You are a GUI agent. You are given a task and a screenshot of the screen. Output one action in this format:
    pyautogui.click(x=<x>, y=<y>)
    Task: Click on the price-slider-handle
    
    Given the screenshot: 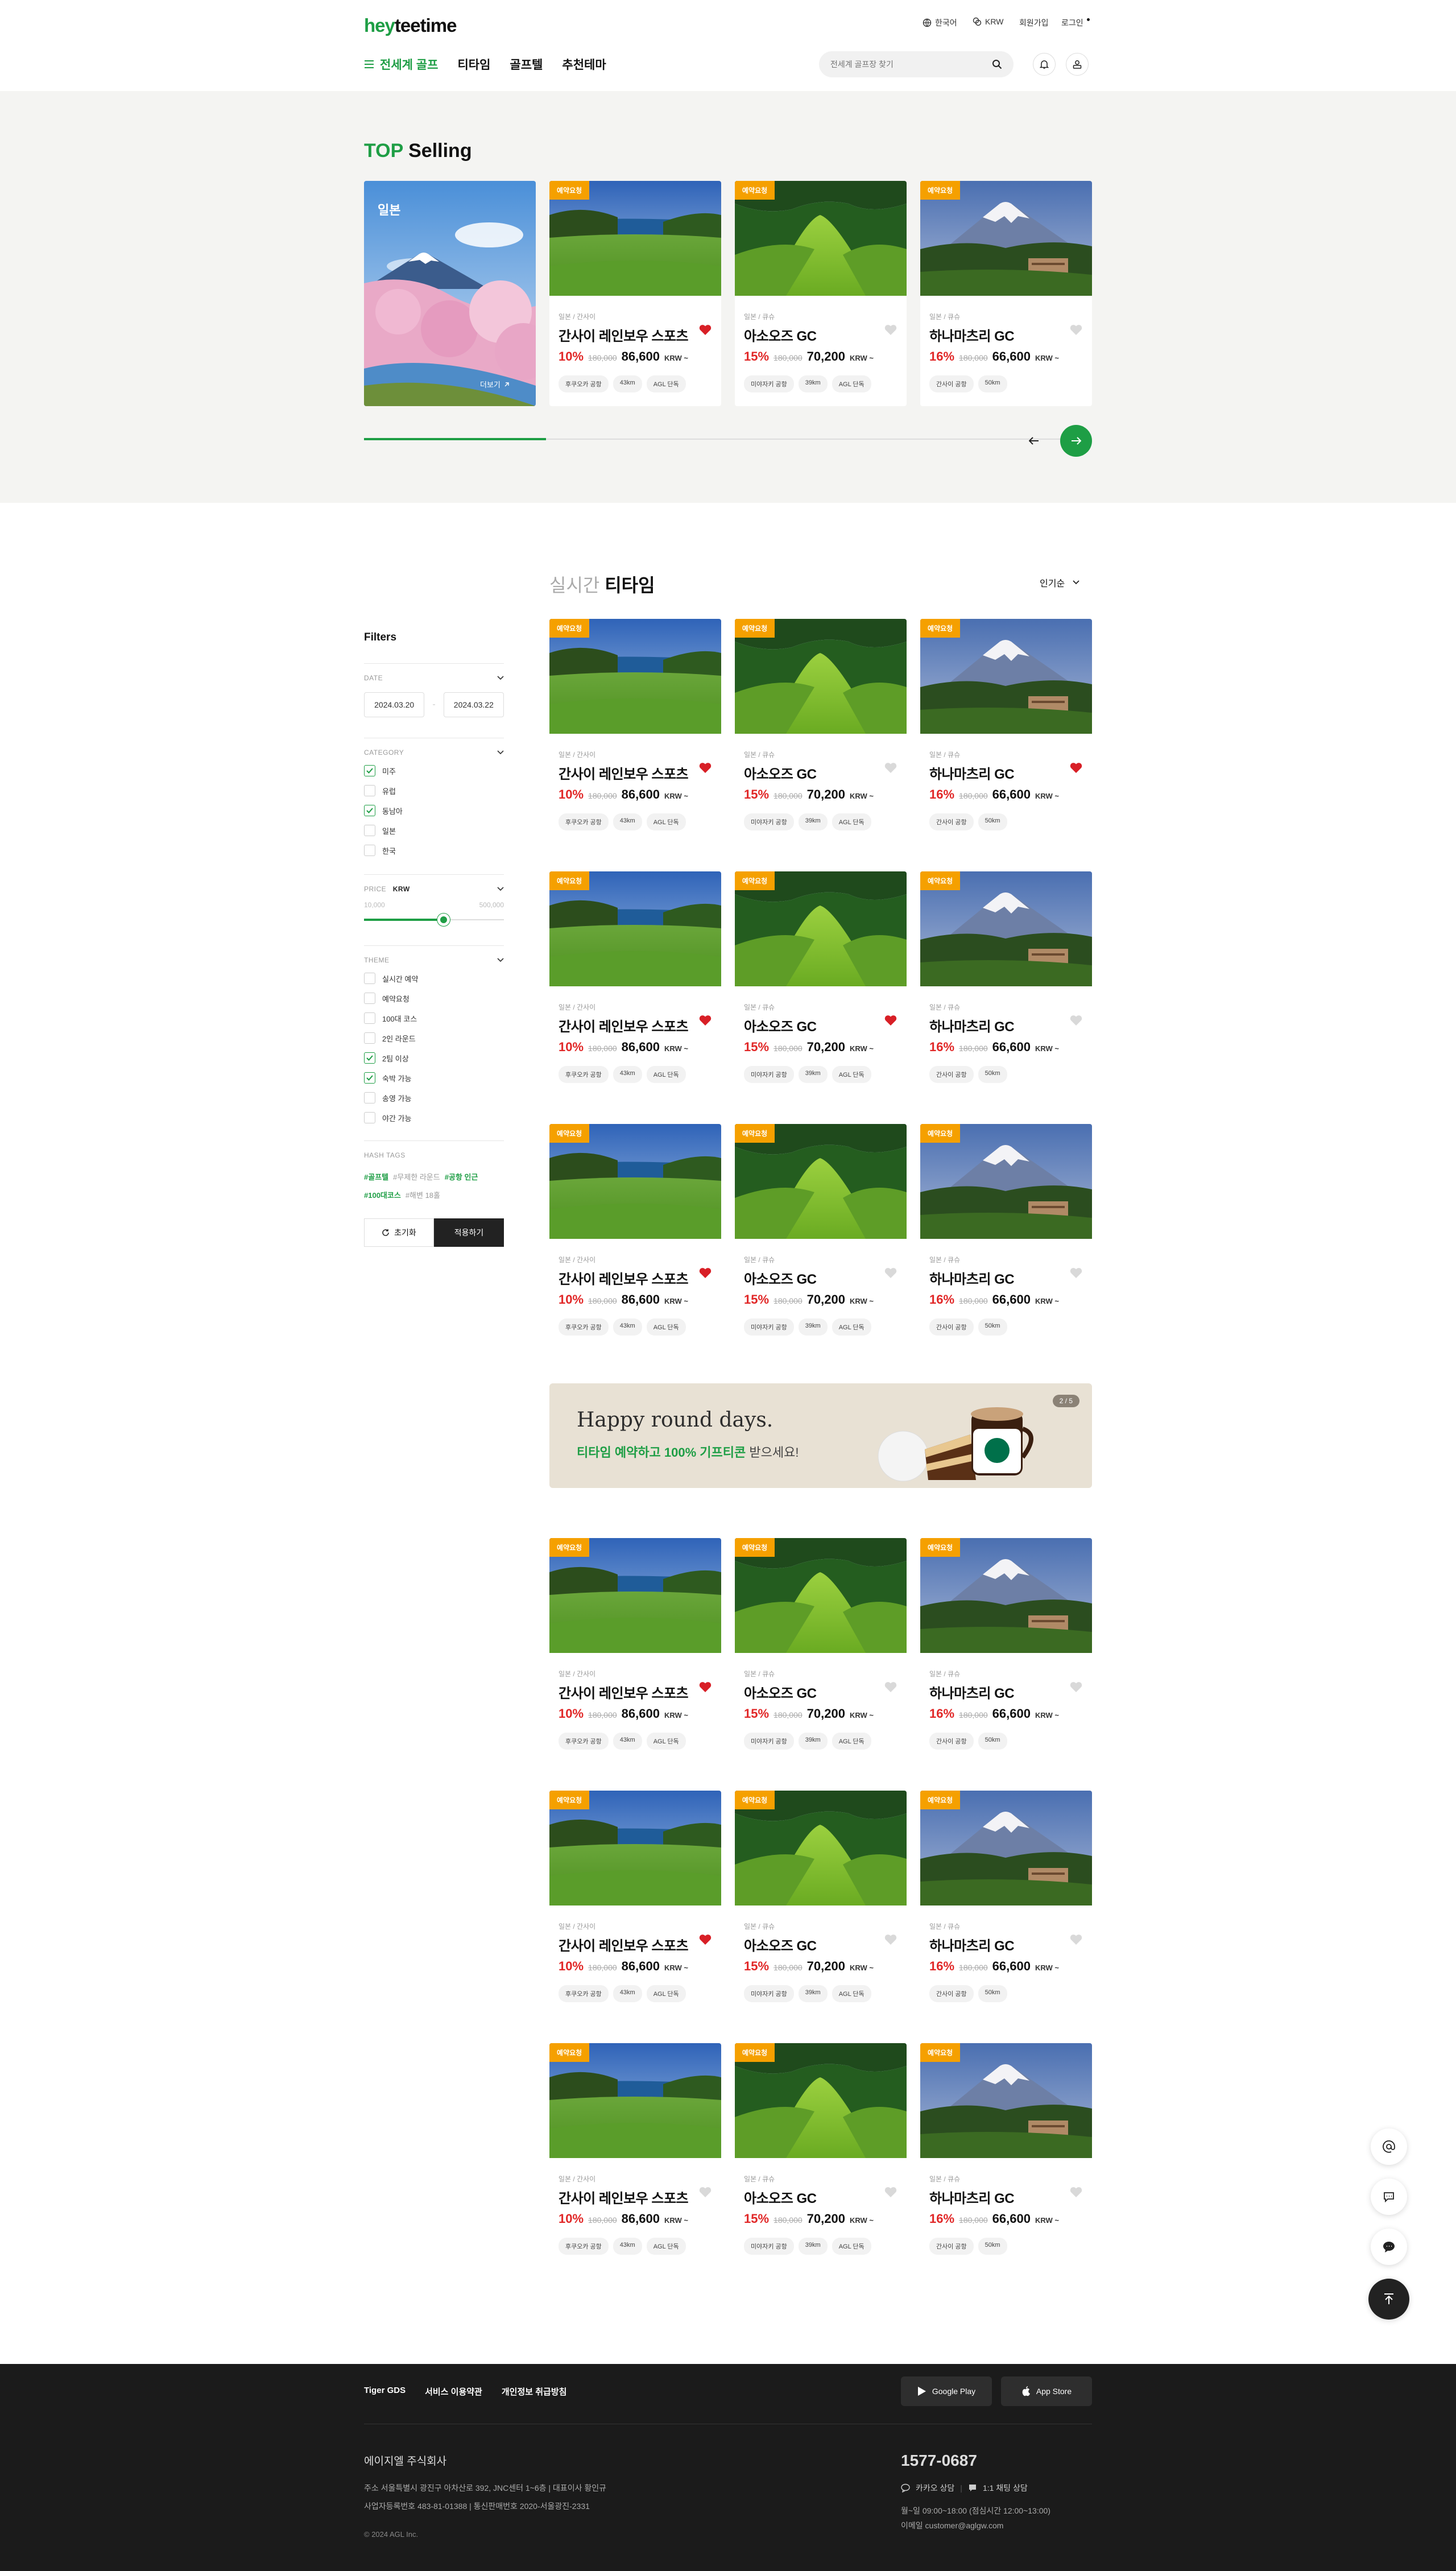 What is the action you would take?
    pyautogui.click(x=443, y=920)
    